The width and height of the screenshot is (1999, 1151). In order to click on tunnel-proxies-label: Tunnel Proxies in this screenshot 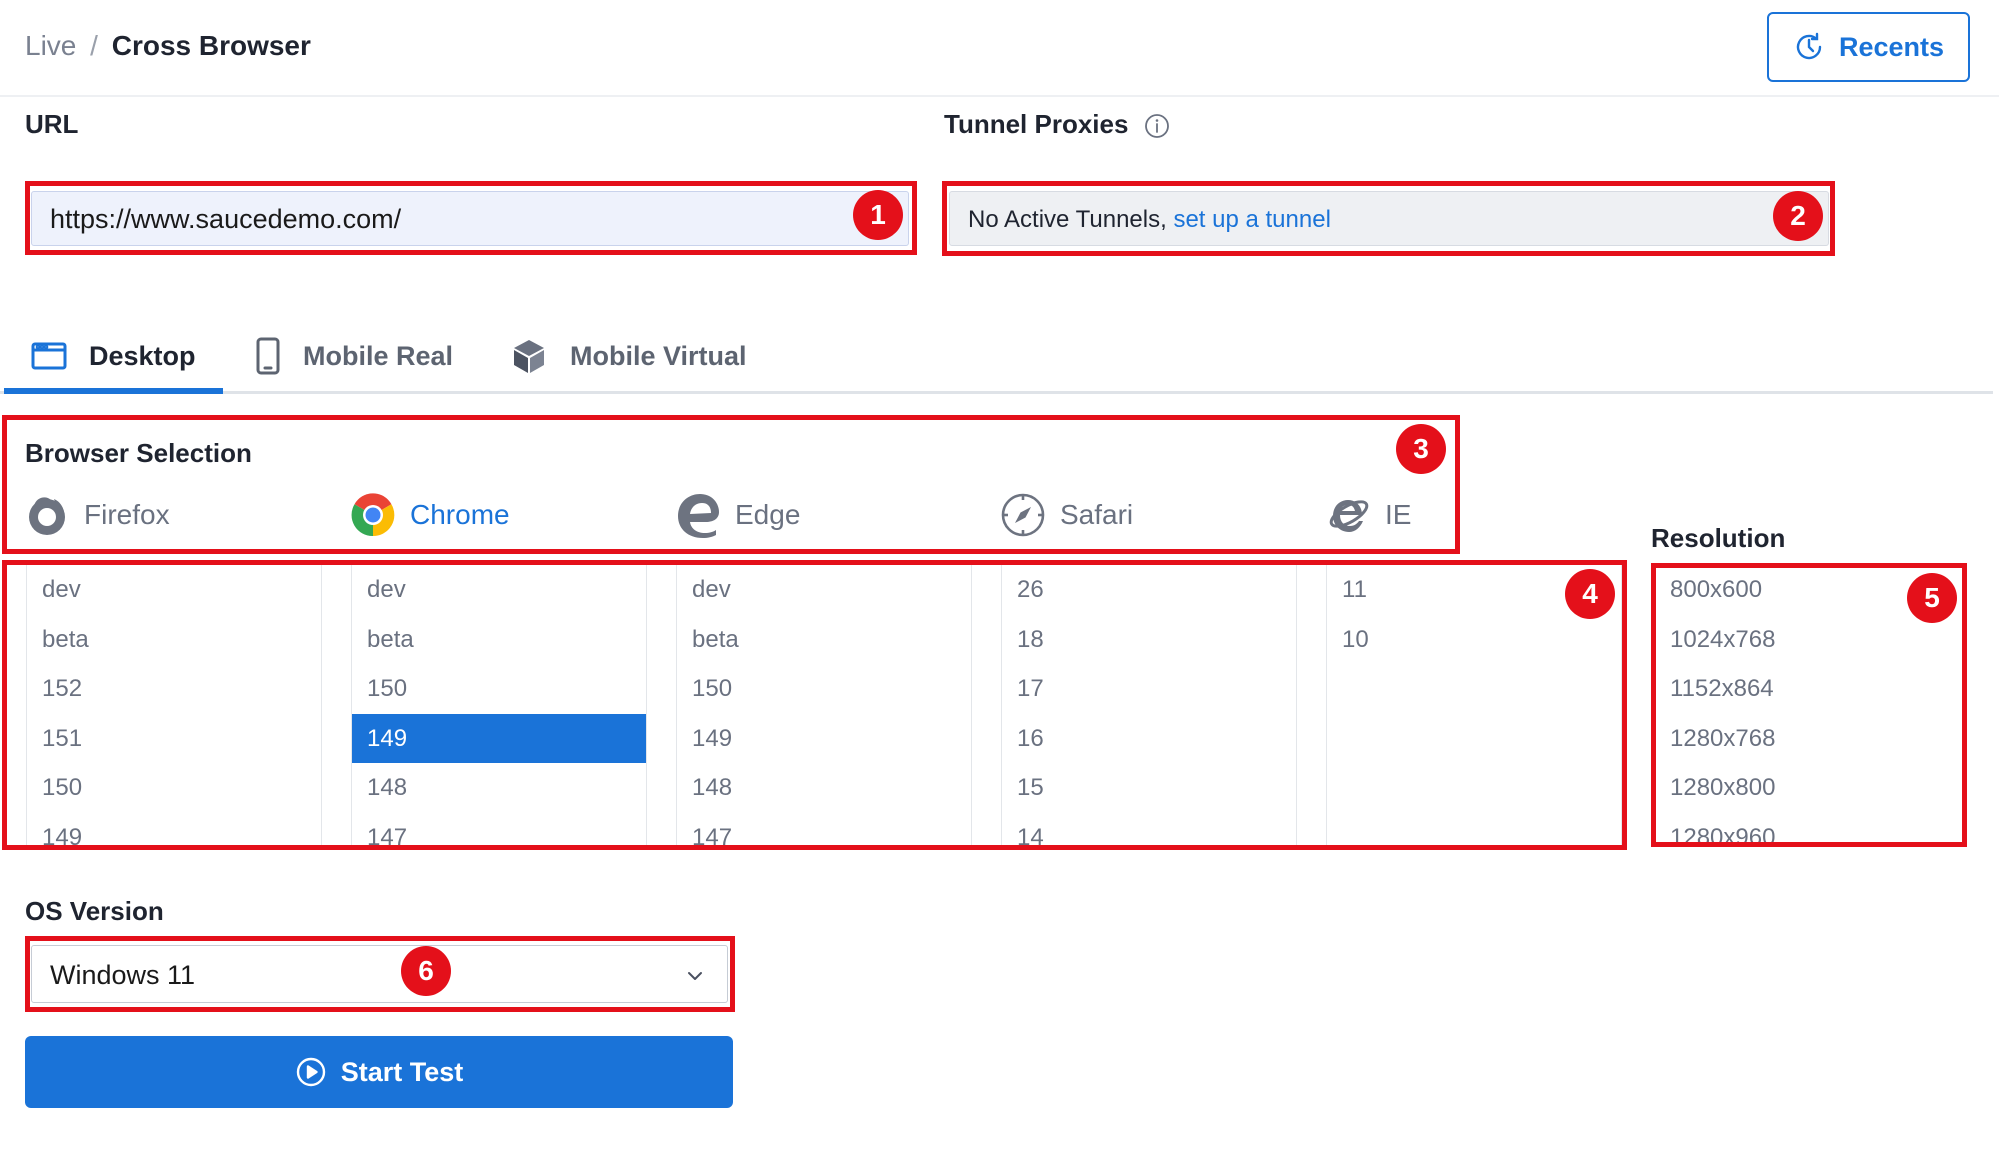, I will do `click(1057, 124)`.